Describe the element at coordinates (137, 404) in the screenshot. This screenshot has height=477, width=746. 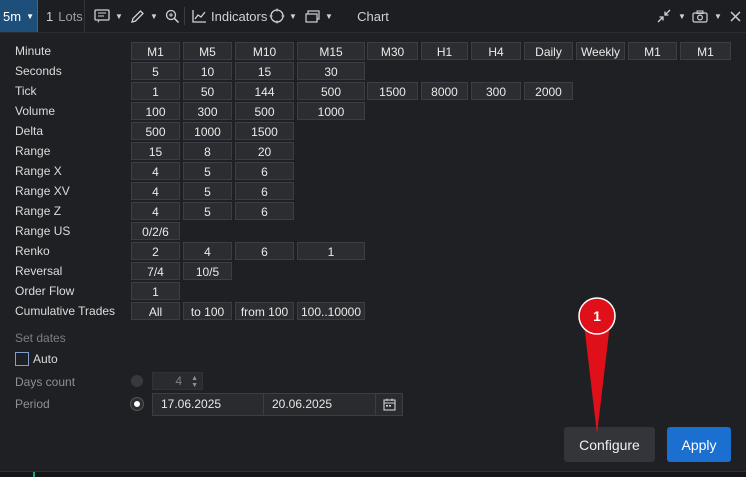
I see `period-radio` at that location.